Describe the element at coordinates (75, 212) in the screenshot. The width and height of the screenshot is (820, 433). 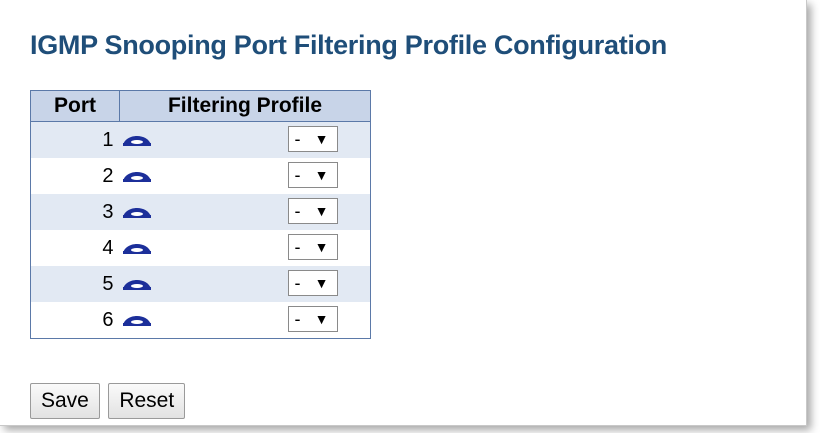
I see `port-number: 3` at that location.